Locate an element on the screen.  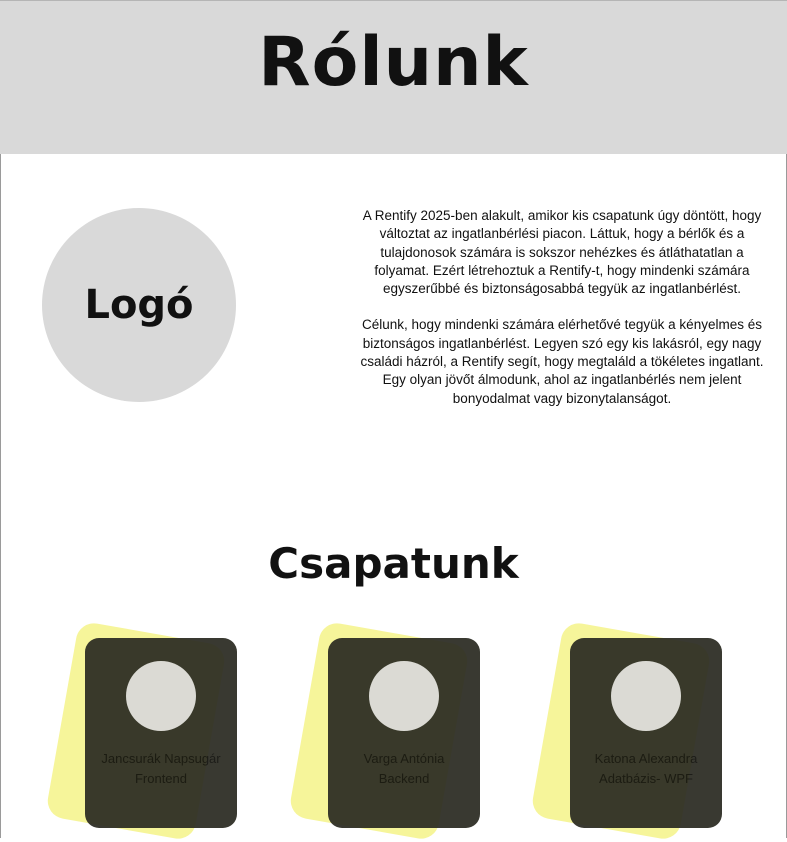
logo-label: Logó is located at coordinates (139, 305).